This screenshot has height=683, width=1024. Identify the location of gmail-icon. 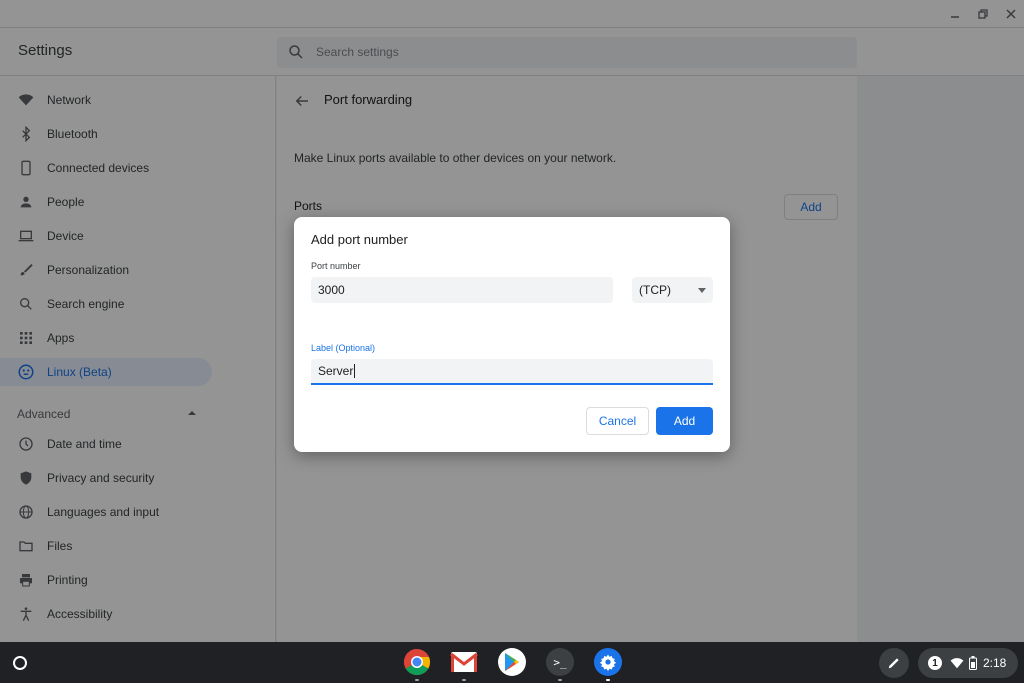
(464, 664).